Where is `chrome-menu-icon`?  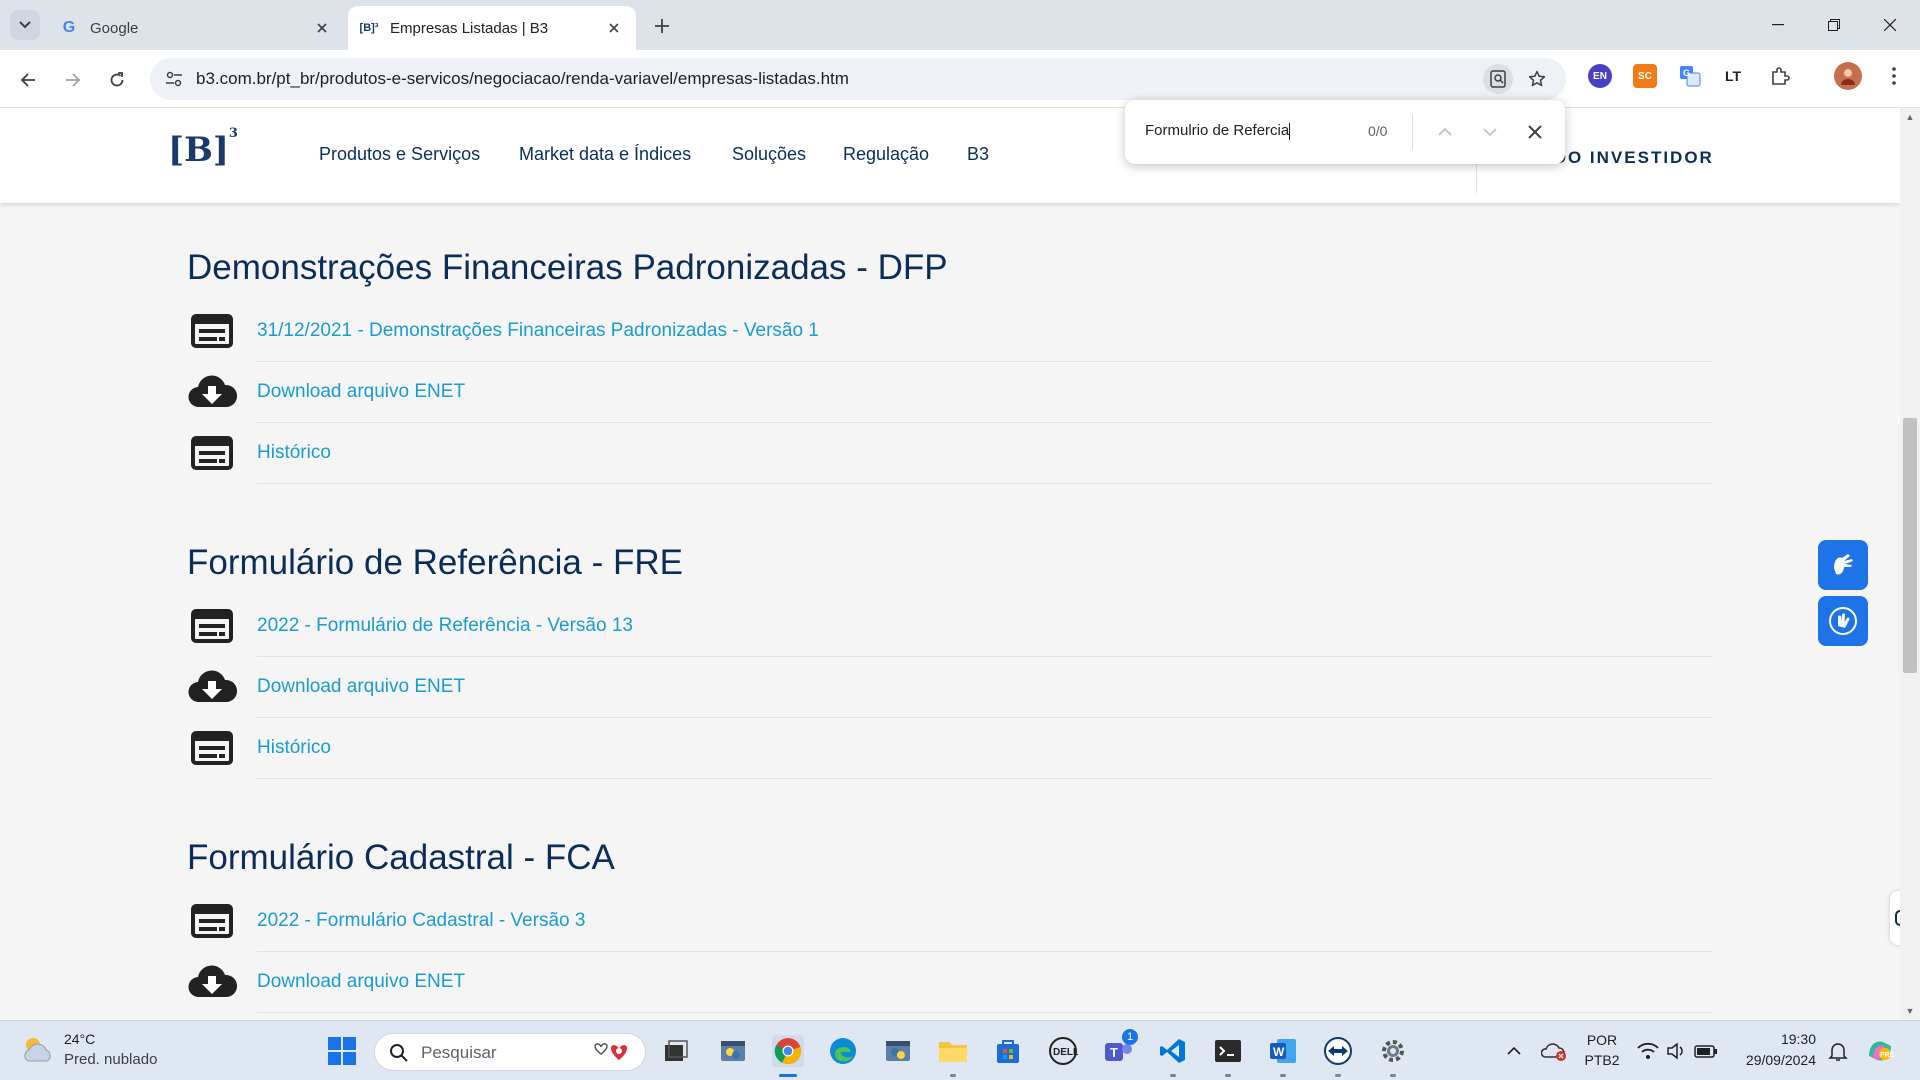 chrome-menu-icon is located at coordinates (1894, 76).